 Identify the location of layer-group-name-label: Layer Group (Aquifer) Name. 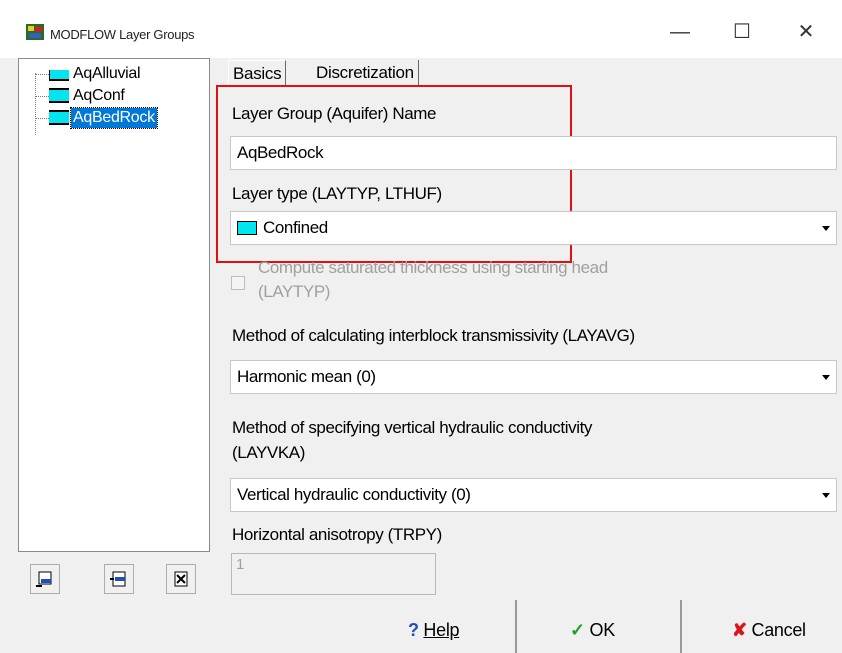
(334, 113).